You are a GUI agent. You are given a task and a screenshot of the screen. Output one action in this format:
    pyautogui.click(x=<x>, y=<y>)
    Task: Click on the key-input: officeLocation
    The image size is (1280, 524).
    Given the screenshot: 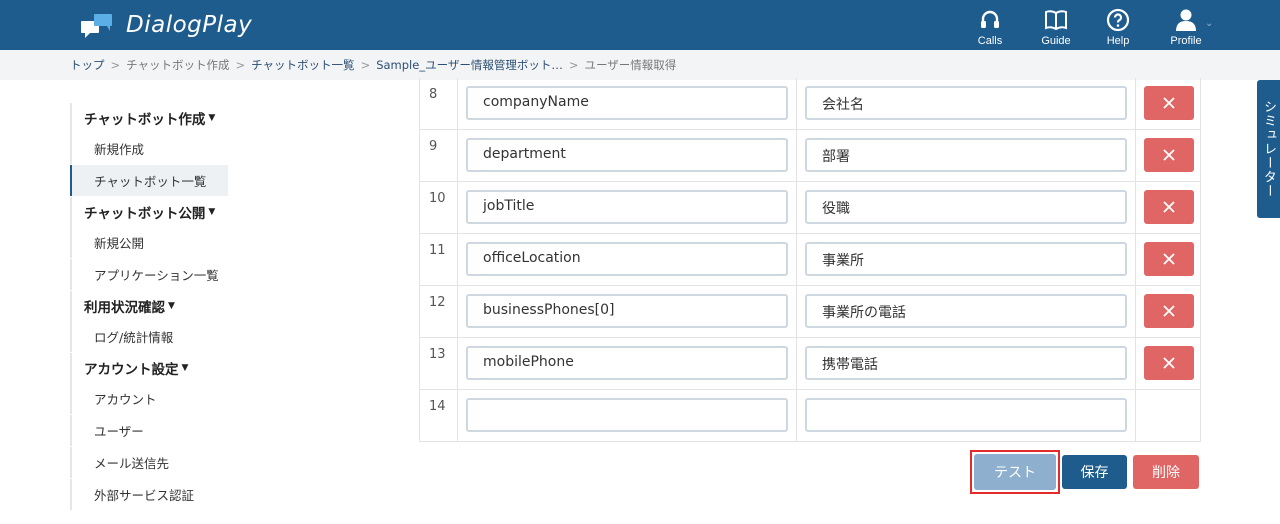 What is the action you would take?
    pyautogui.click(x=627, y=259)
    